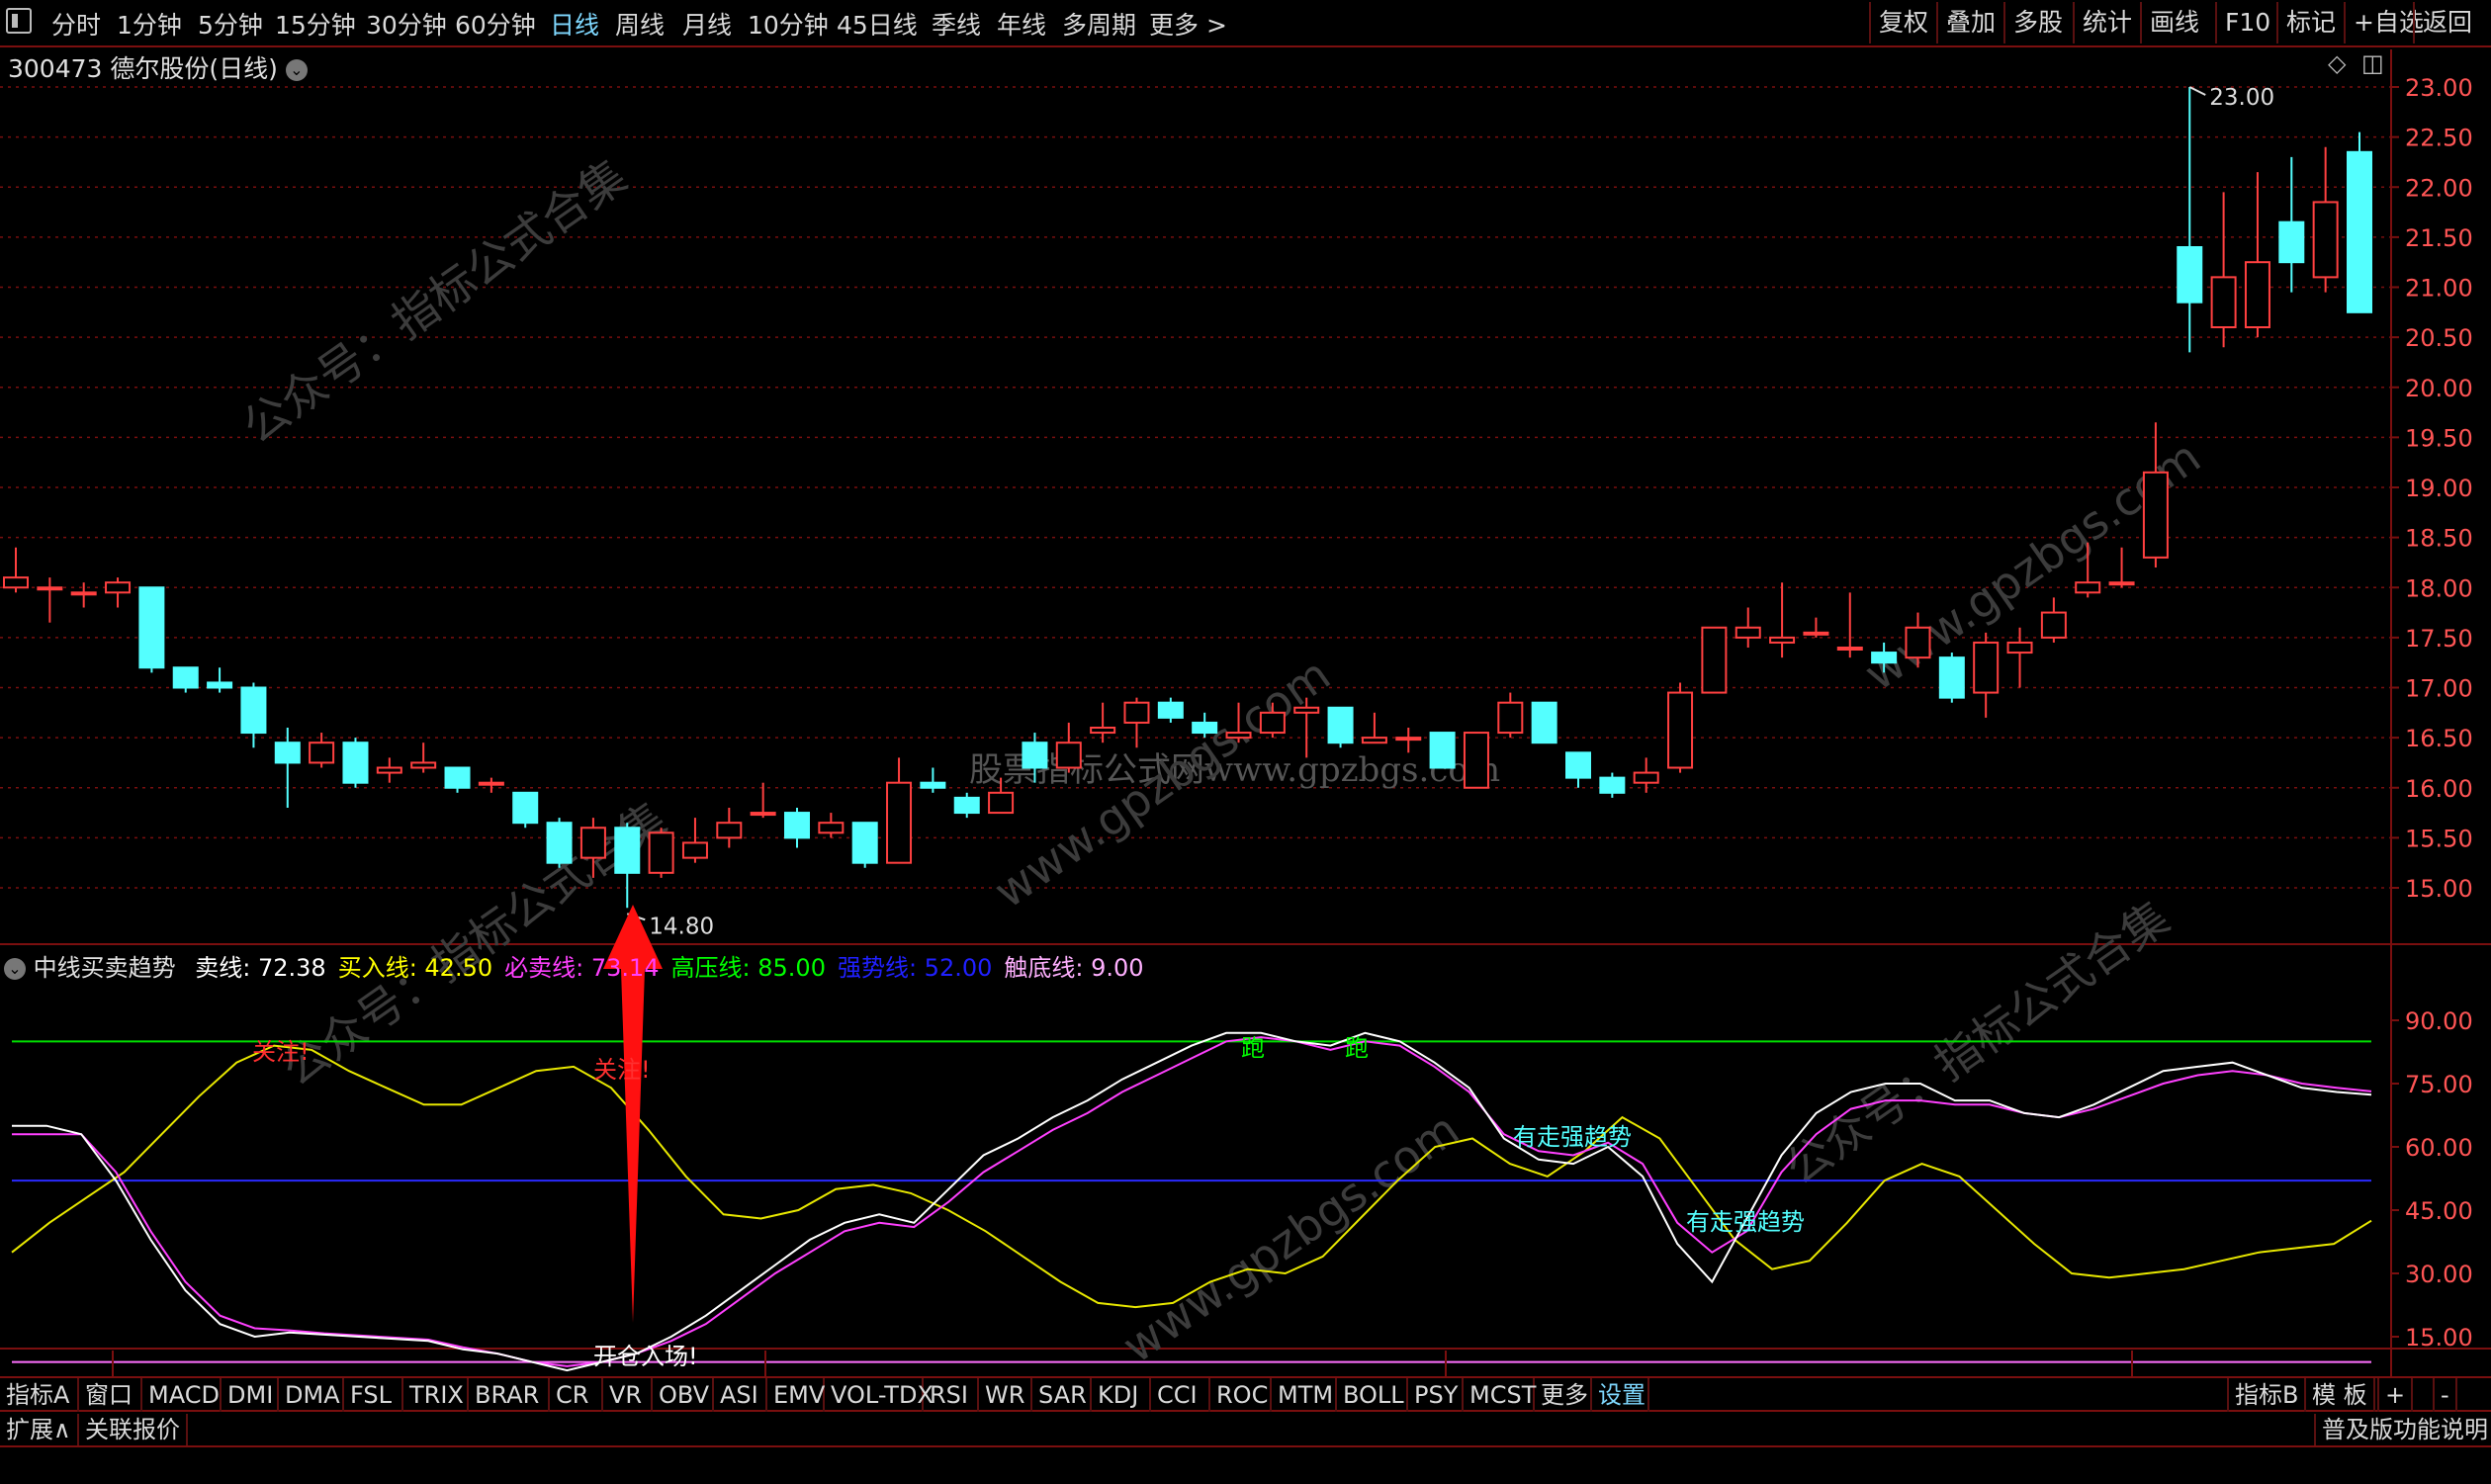 This screenshot has height=1484, width=2491. I want to click on indicator-tab-25: 设置, so click(1620, 1395).